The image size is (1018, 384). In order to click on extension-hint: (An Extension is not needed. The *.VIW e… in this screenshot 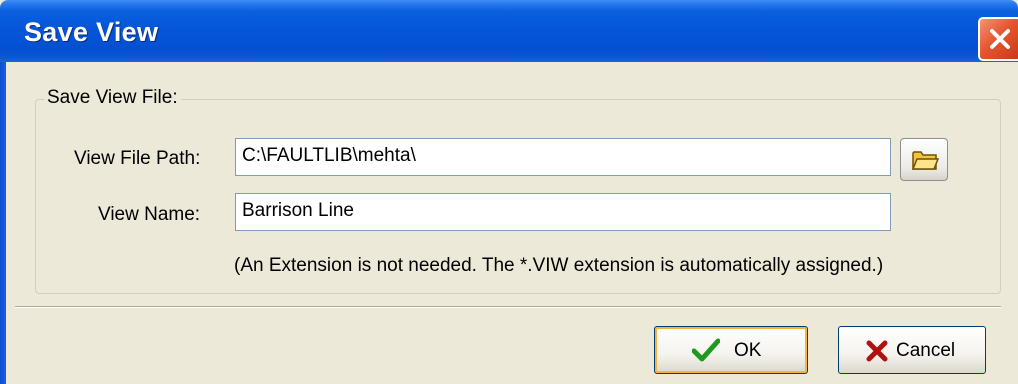, I will do `click(559, 265)`.